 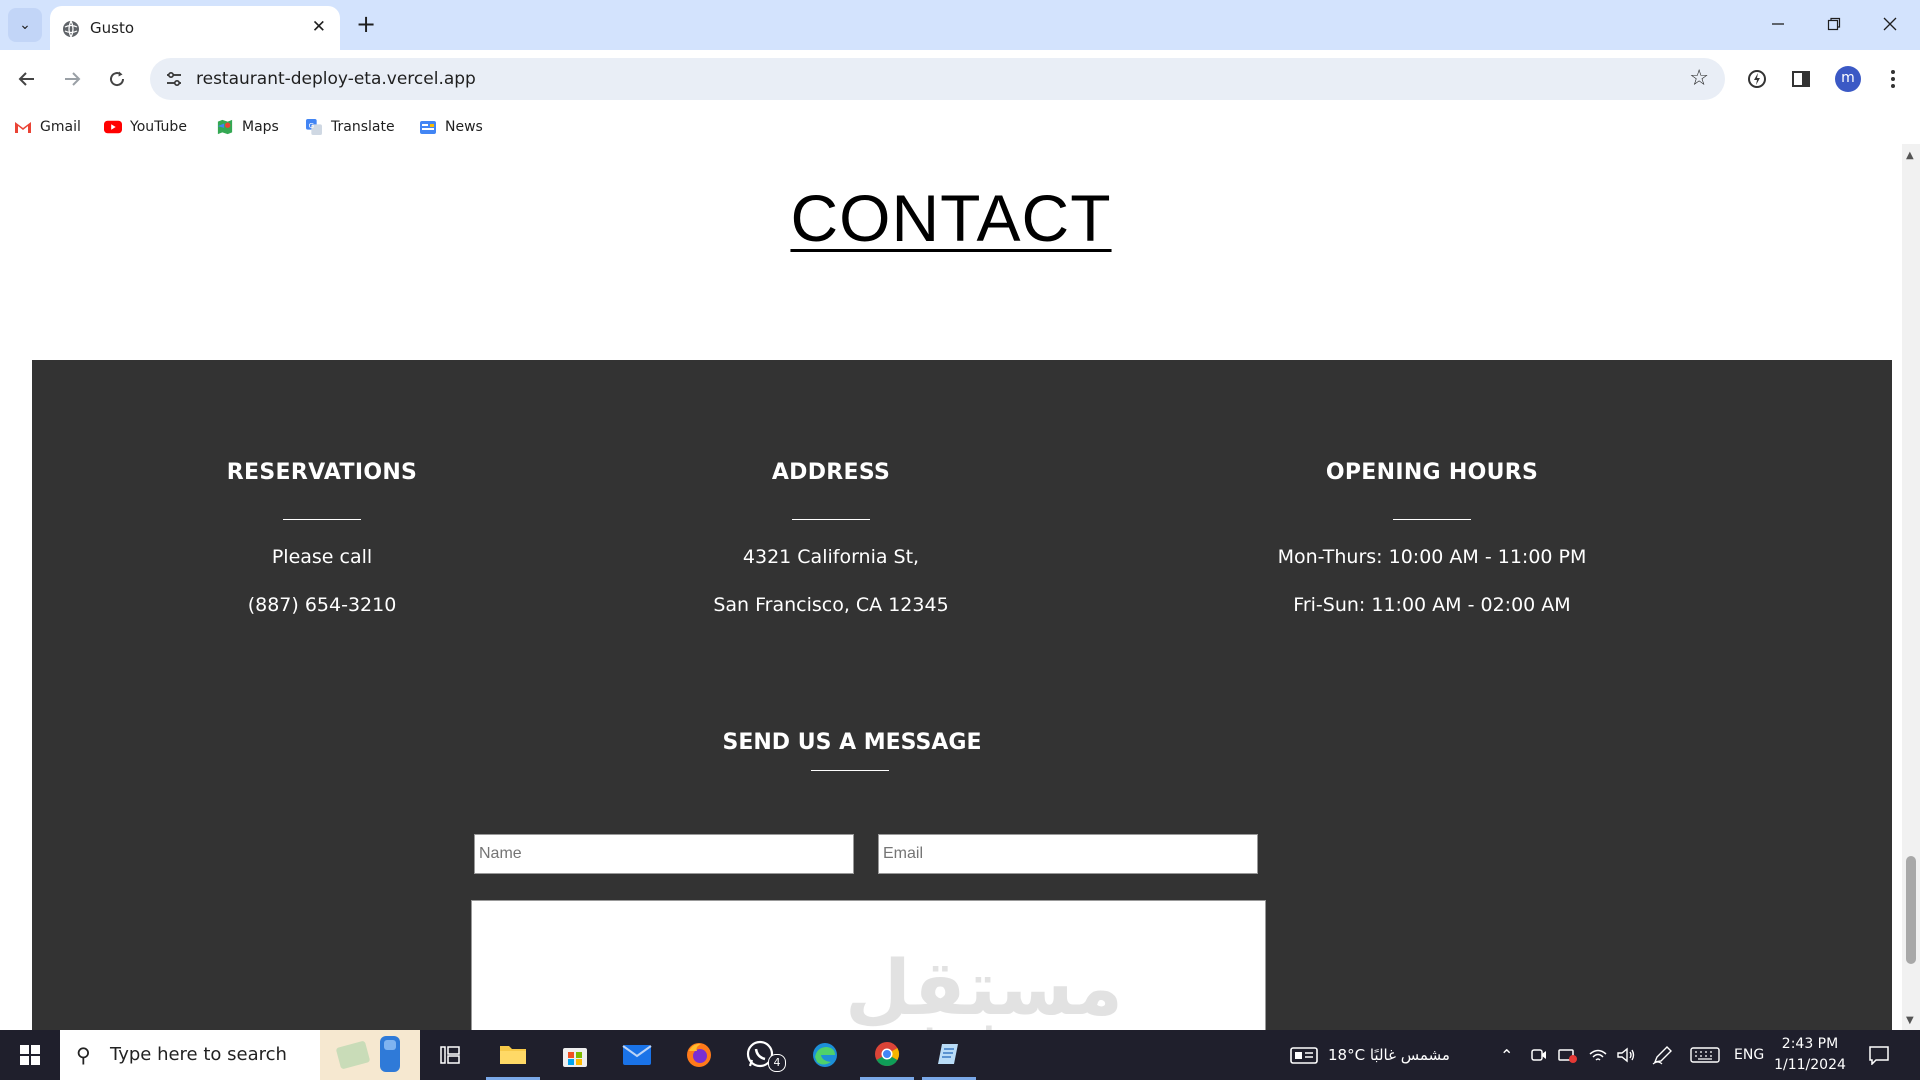 I want to click on language-indicator: ENG, so click(x=1749, y=1055).